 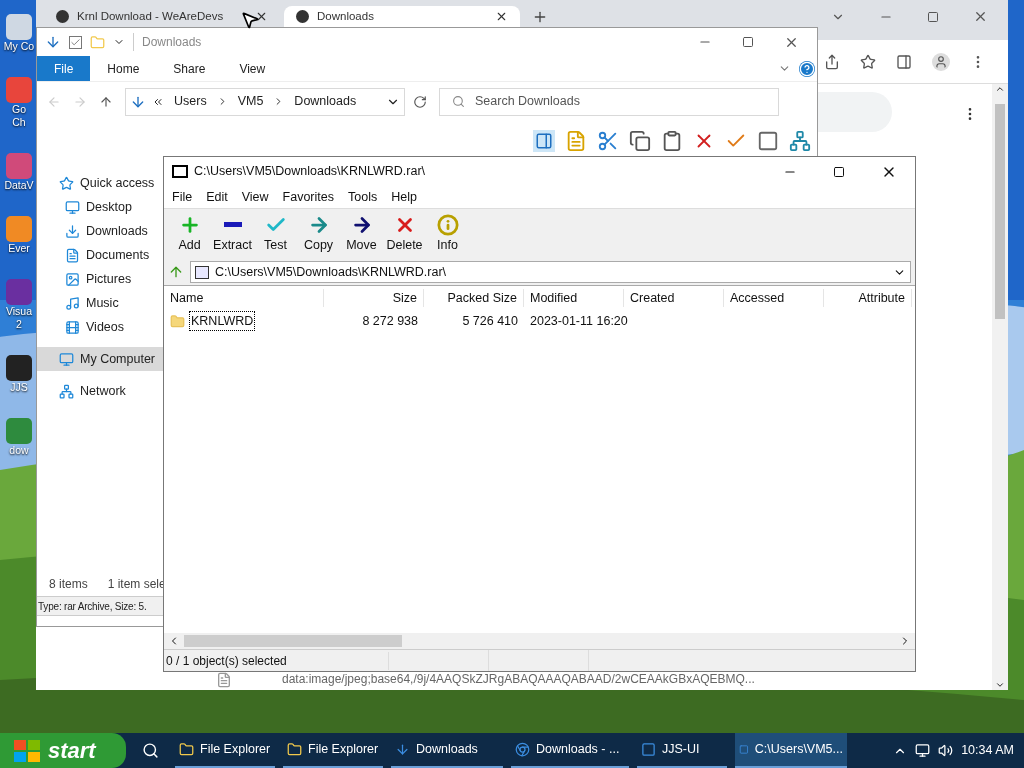 I want to click on path-field: C:\Users\VM5\Downloads\KRNLWRD.rar\, so click(x=550, y=272).